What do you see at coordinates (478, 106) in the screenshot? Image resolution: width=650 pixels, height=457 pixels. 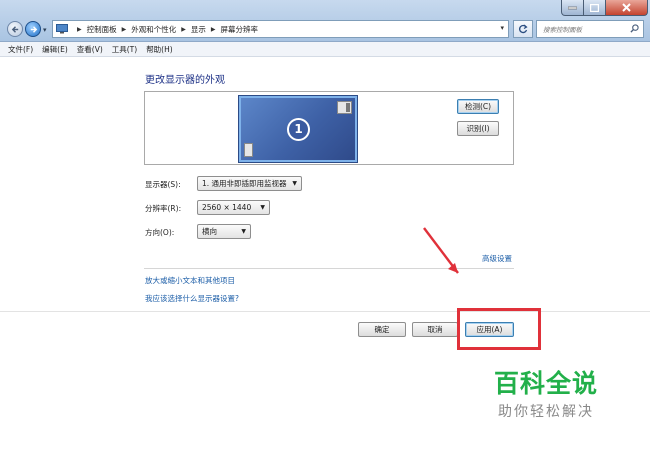 I see `detect-button: 检测(C)` at bounding box center [478, 106].